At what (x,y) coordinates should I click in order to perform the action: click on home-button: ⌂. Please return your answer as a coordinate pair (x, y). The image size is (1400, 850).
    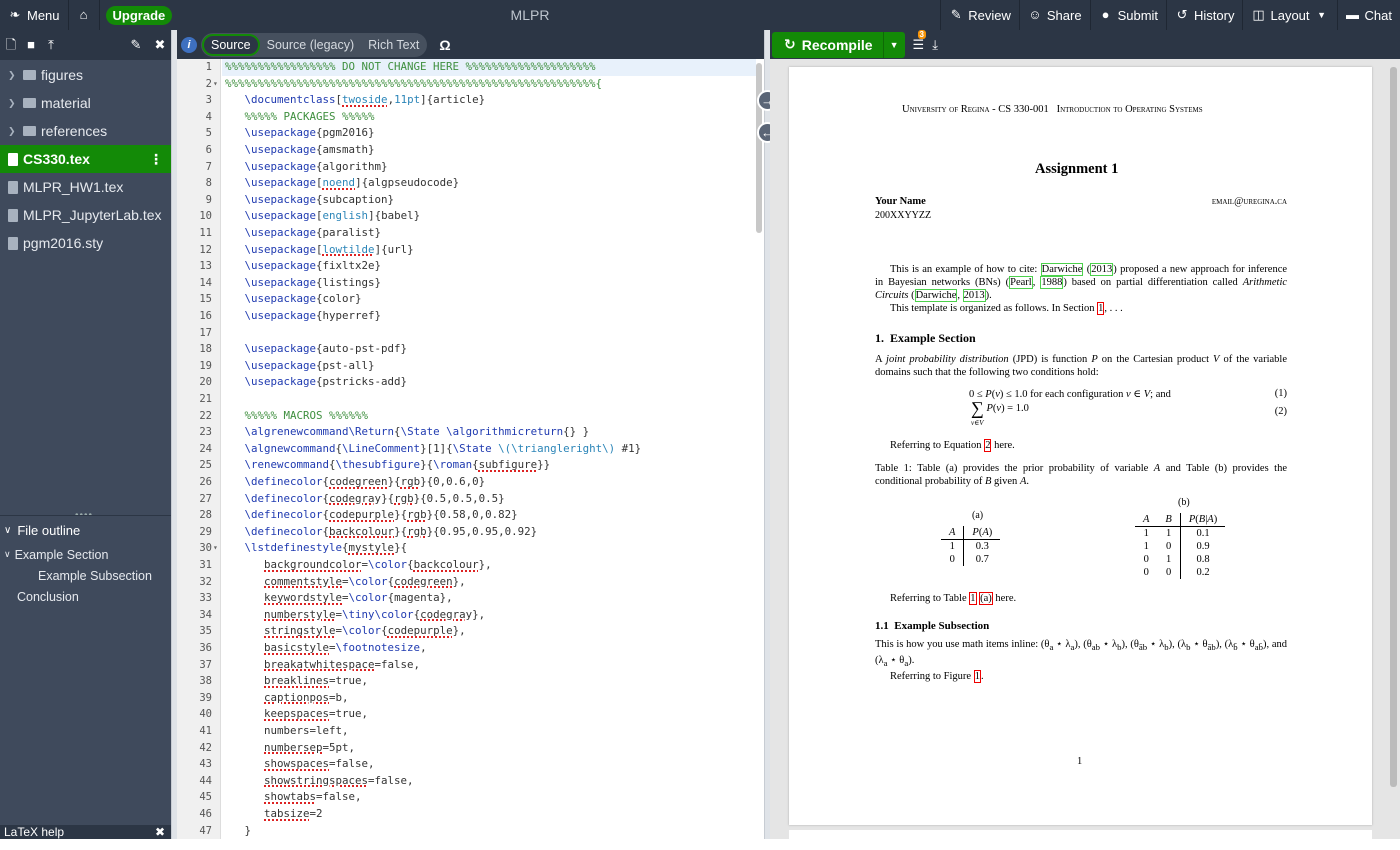
    Looking at the image, I should click on (84, 15).